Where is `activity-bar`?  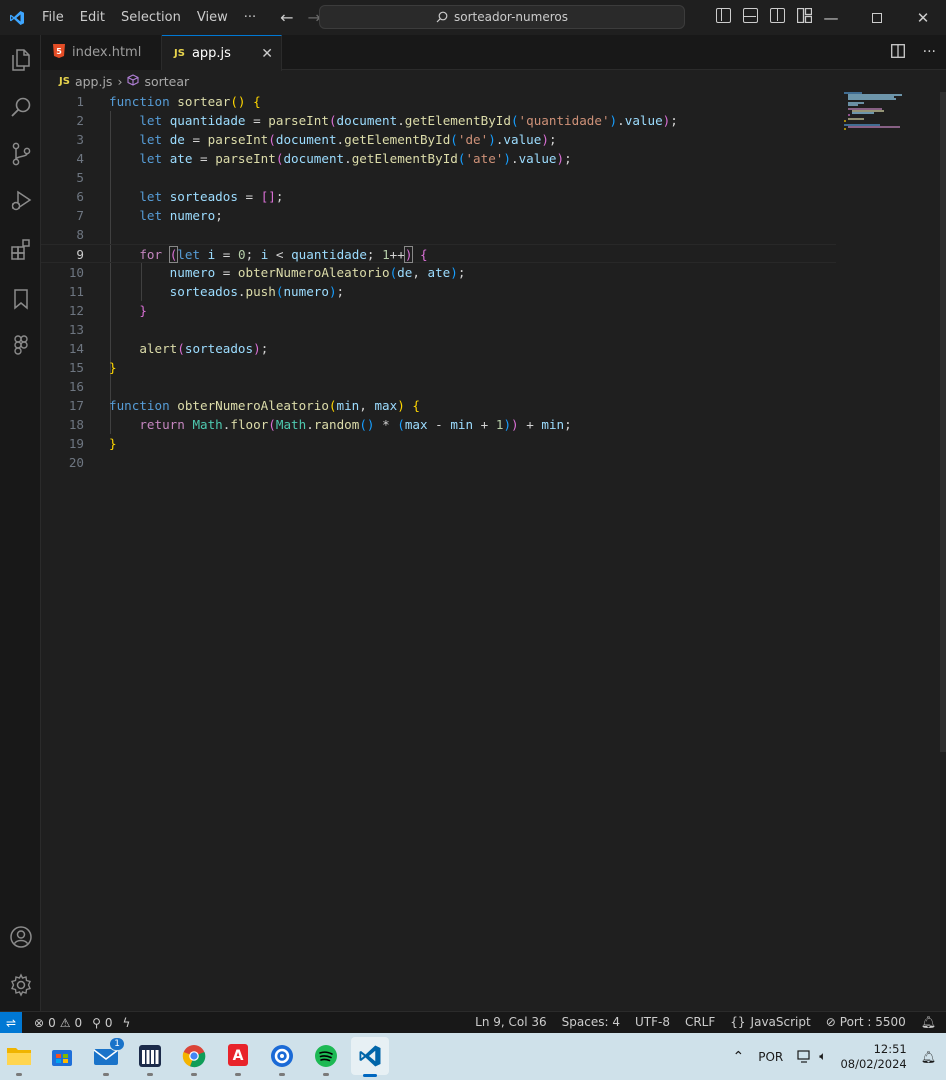
activity-bar is located at coordinates (20, 523).